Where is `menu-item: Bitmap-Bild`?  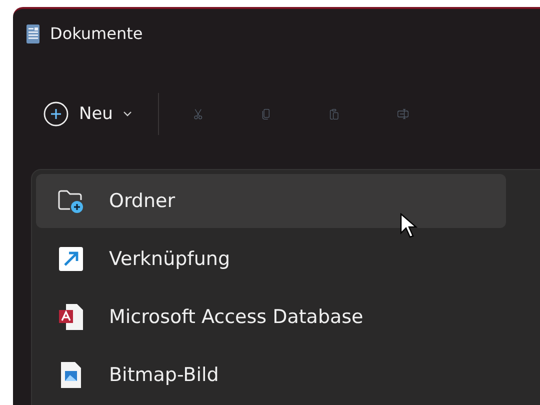 menu-item: Bitmap-Bild is located at coordinates (271, 375).